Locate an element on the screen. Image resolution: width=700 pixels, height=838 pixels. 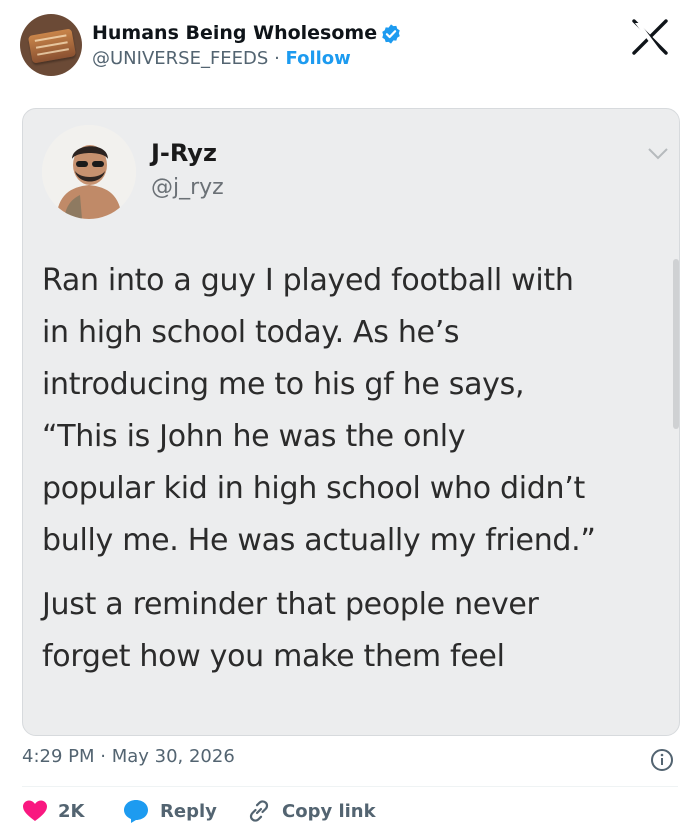
timestamp: 4:29 PM · May 30, 2026 is located at coordinates (128, 756).